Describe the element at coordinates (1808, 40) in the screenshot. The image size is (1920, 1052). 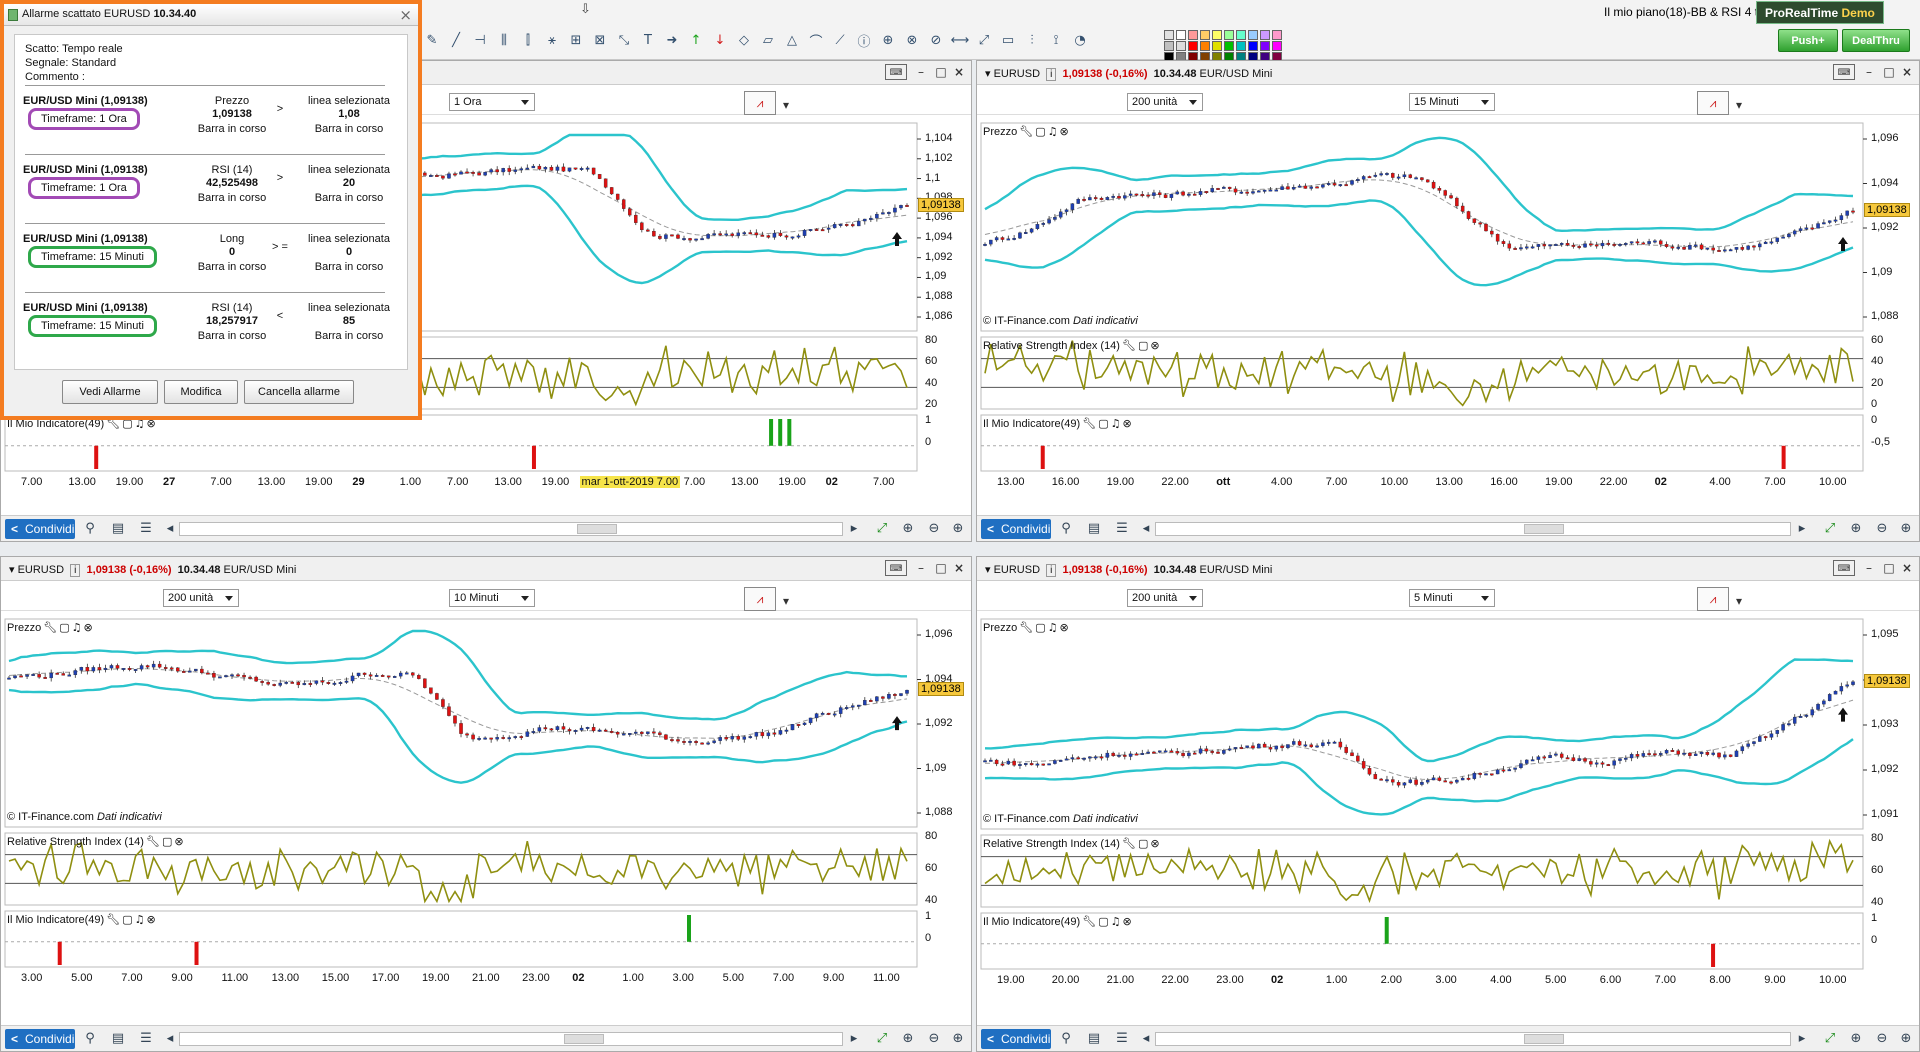
I see `push-button: Push+` at that location.